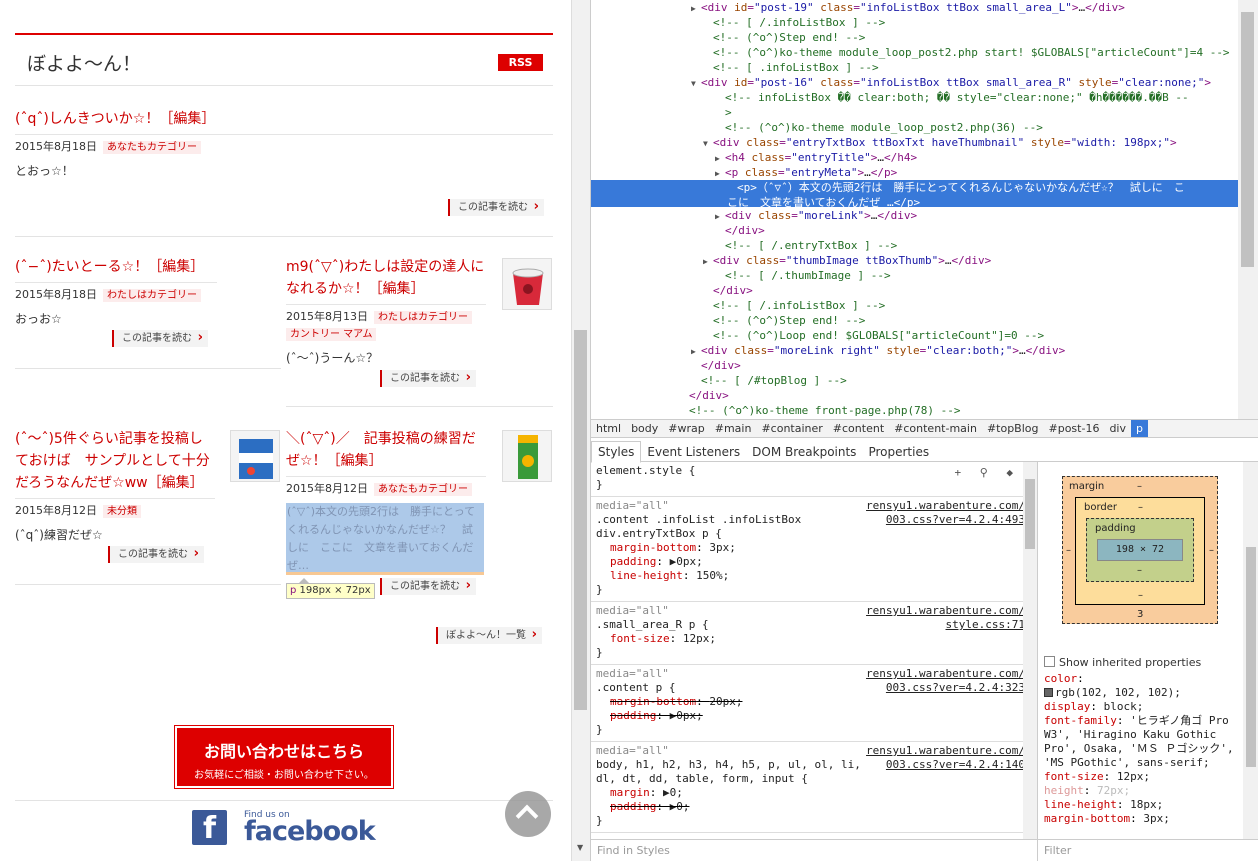  What do you see at coordinates (608, 428) in the screenshot?
I see `breadcrumb-item: html` at bounding box center [608, 428].